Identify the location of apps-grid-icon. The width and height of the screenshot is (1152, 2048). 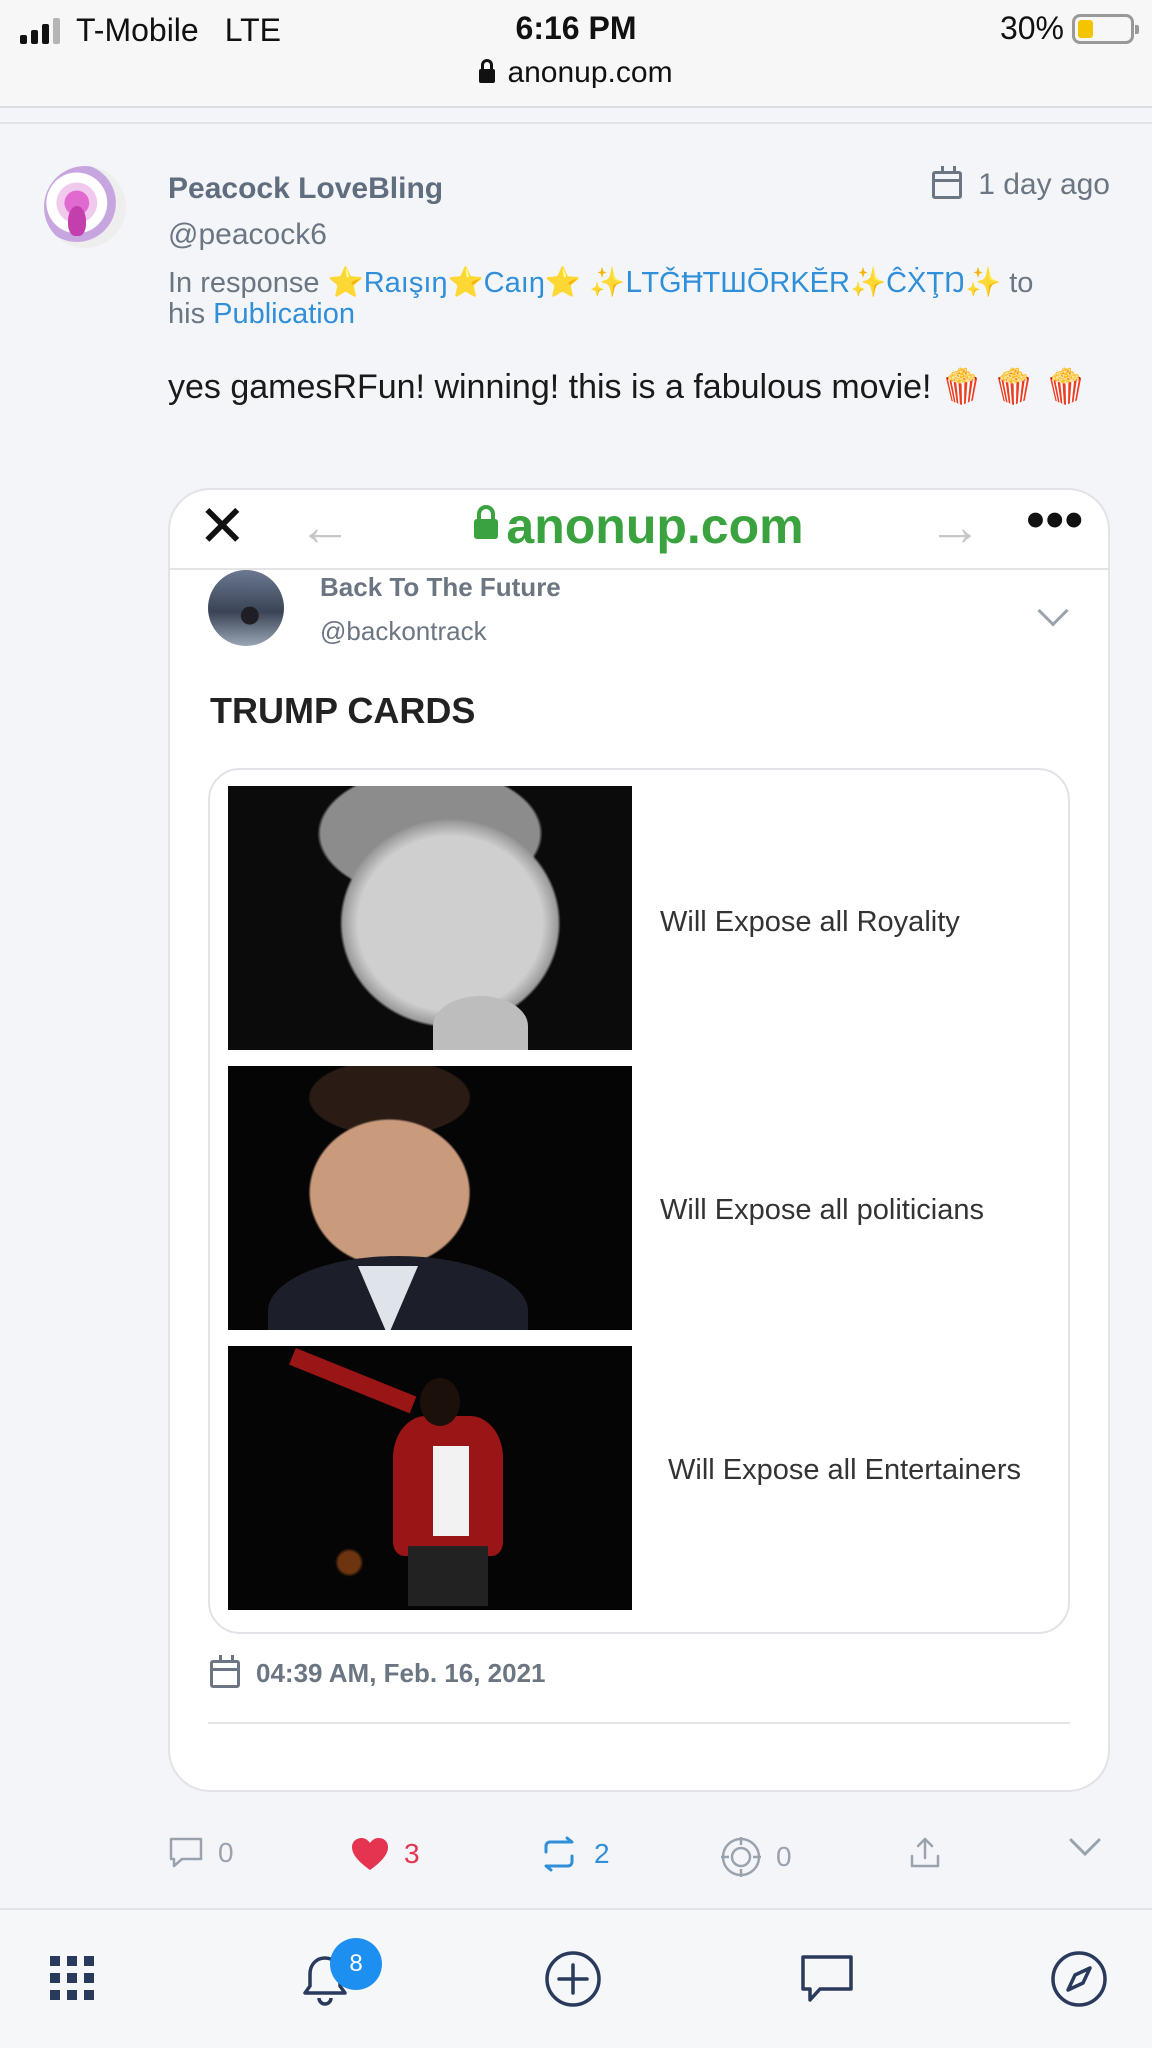
(72, 1978).